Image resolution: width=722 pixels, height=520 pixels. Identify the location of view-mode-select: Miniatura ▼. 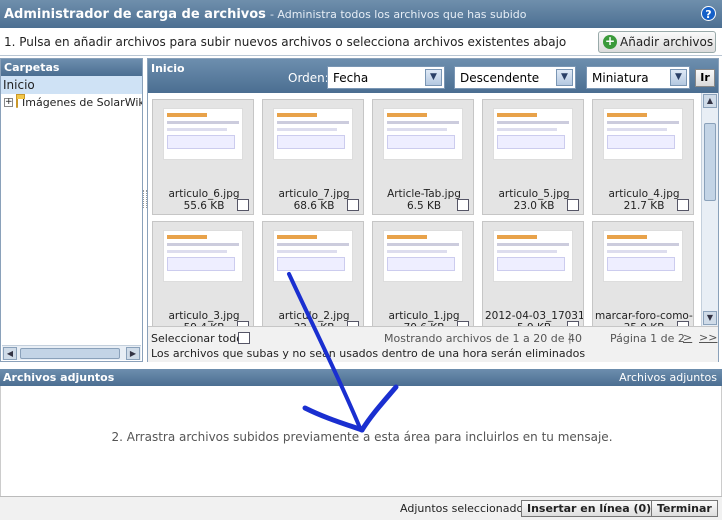
(638, 77).